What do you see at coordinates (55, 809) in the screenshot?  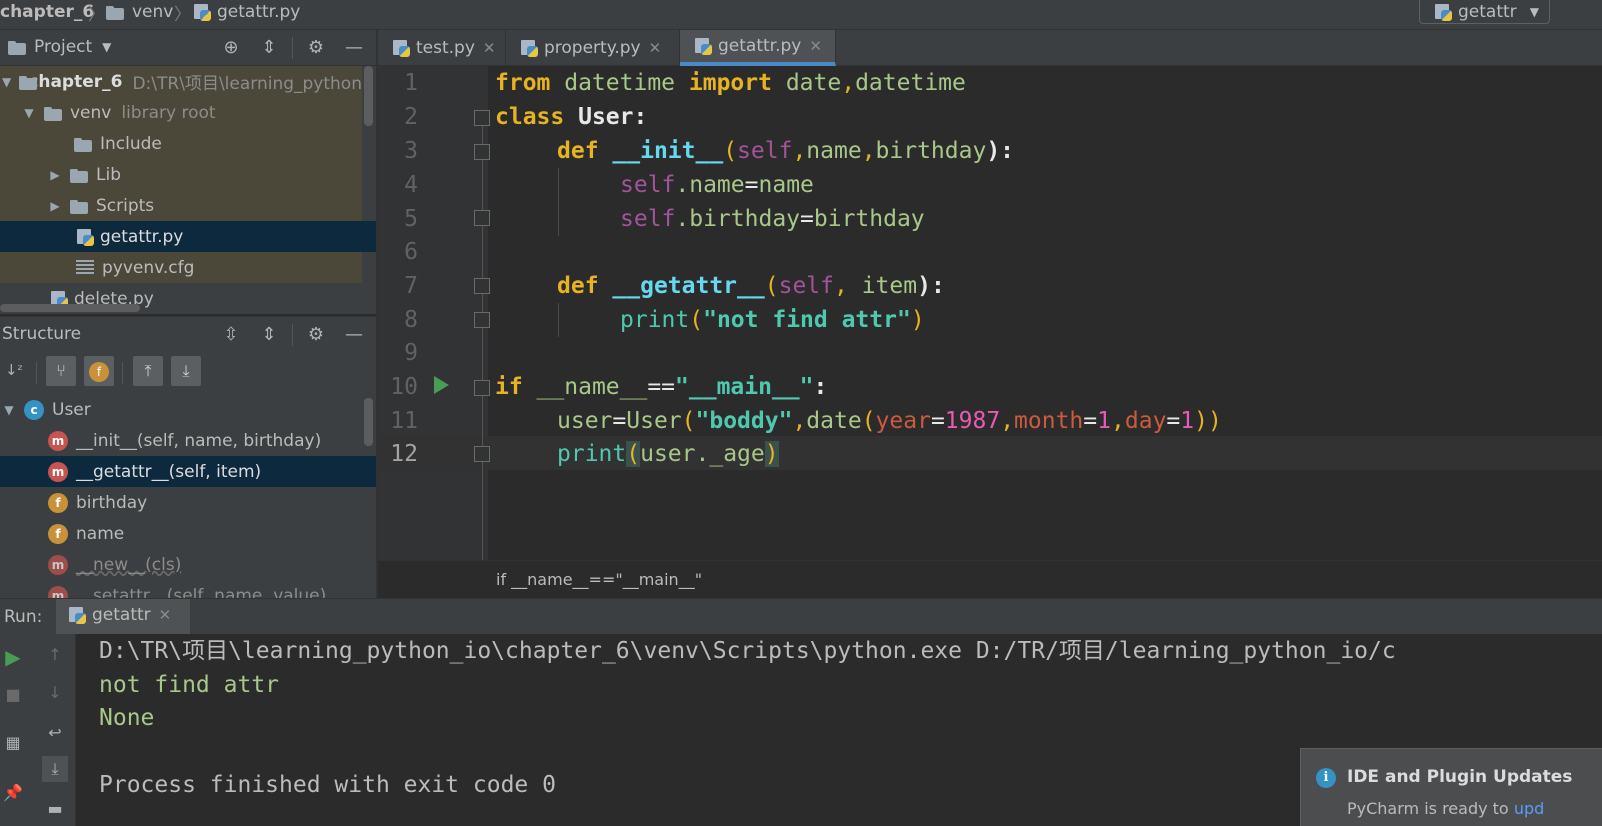 I see `print-icon: ▬` at bounding box center [55, 809].